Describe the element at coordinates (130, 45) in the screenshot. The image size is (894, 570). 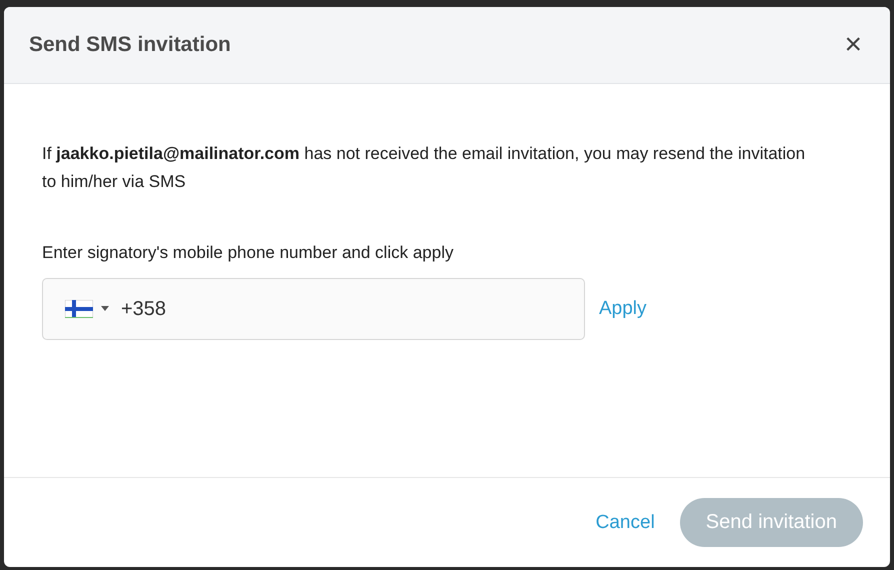
I see `dialog-title: Send SMS invitation` at that location.